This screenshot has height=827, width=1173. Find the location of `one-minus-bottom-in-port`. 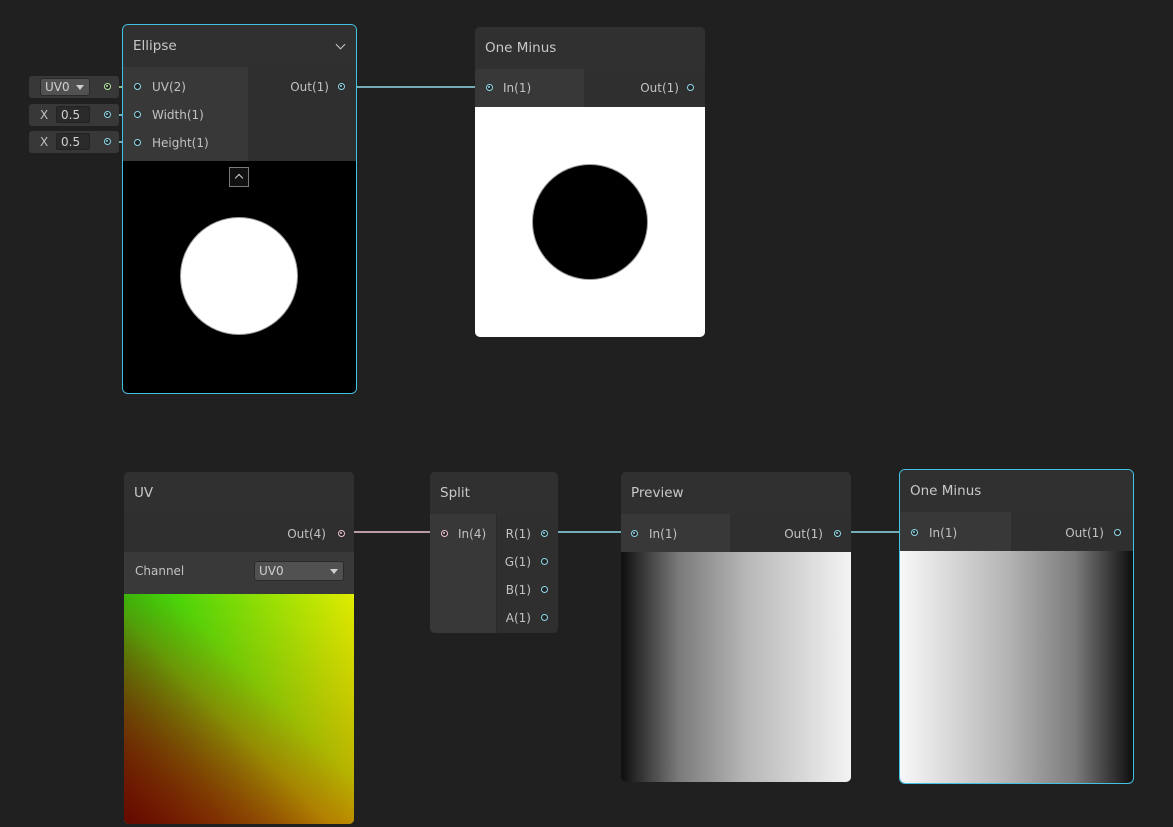

one-minus-bottom-in-port is located at coordinates (914, 532).